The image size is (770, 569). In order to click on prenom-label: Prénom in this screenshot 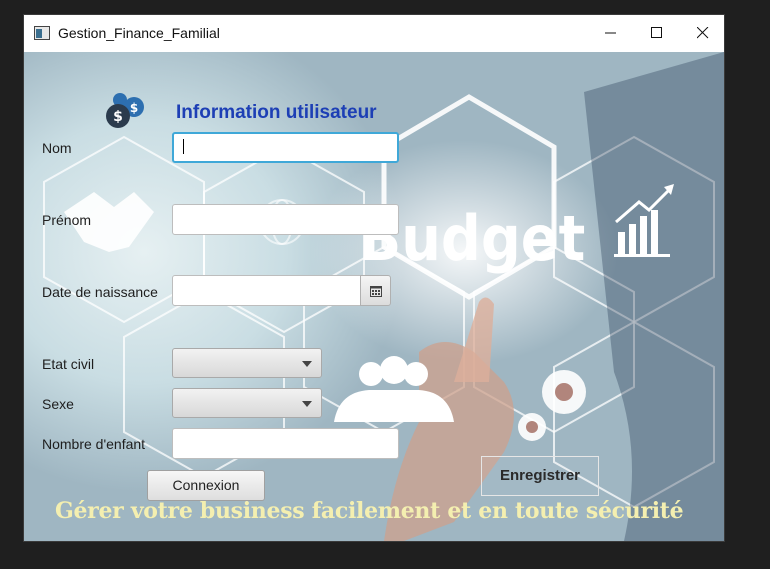, I will do `click(67, 220)`.